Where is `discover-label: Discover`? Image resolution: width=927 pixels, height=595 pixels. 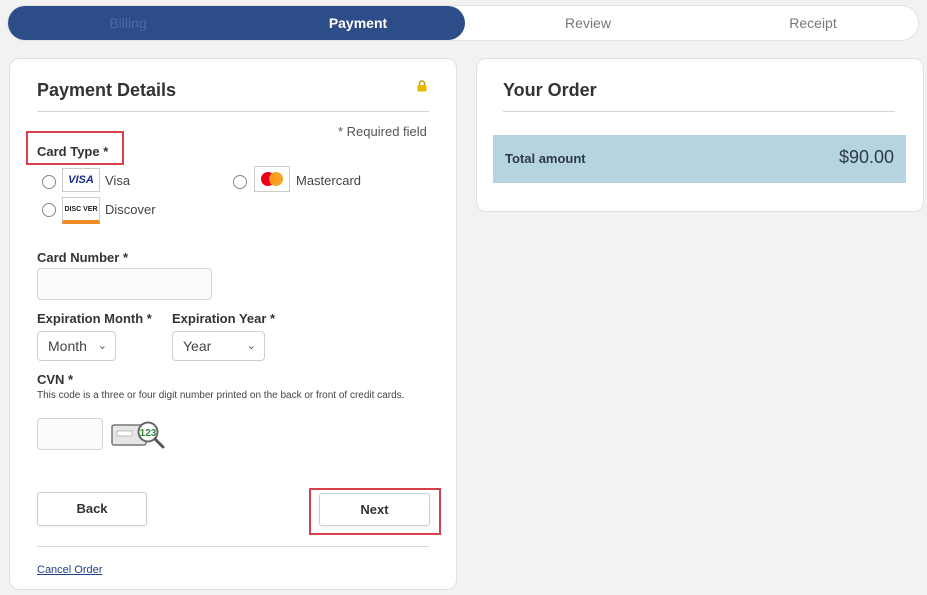 discover-label: Discover is located at coordinates (130, 209).